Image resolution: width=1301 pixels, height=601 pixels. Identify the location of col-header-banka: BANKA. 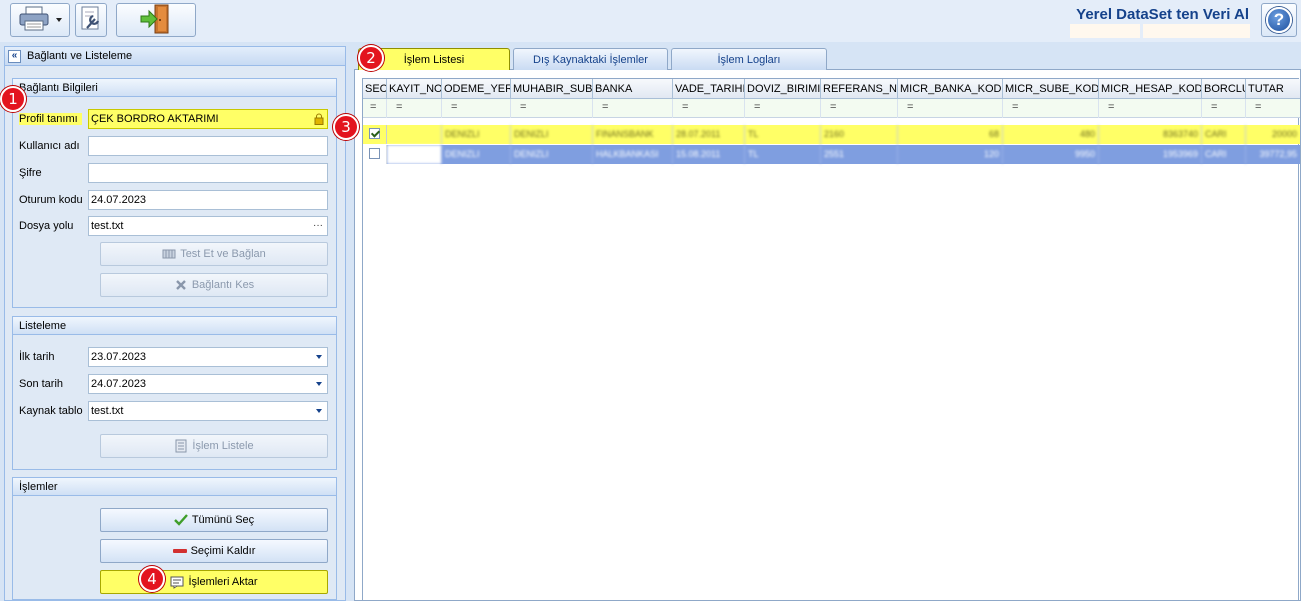
(633, 89).